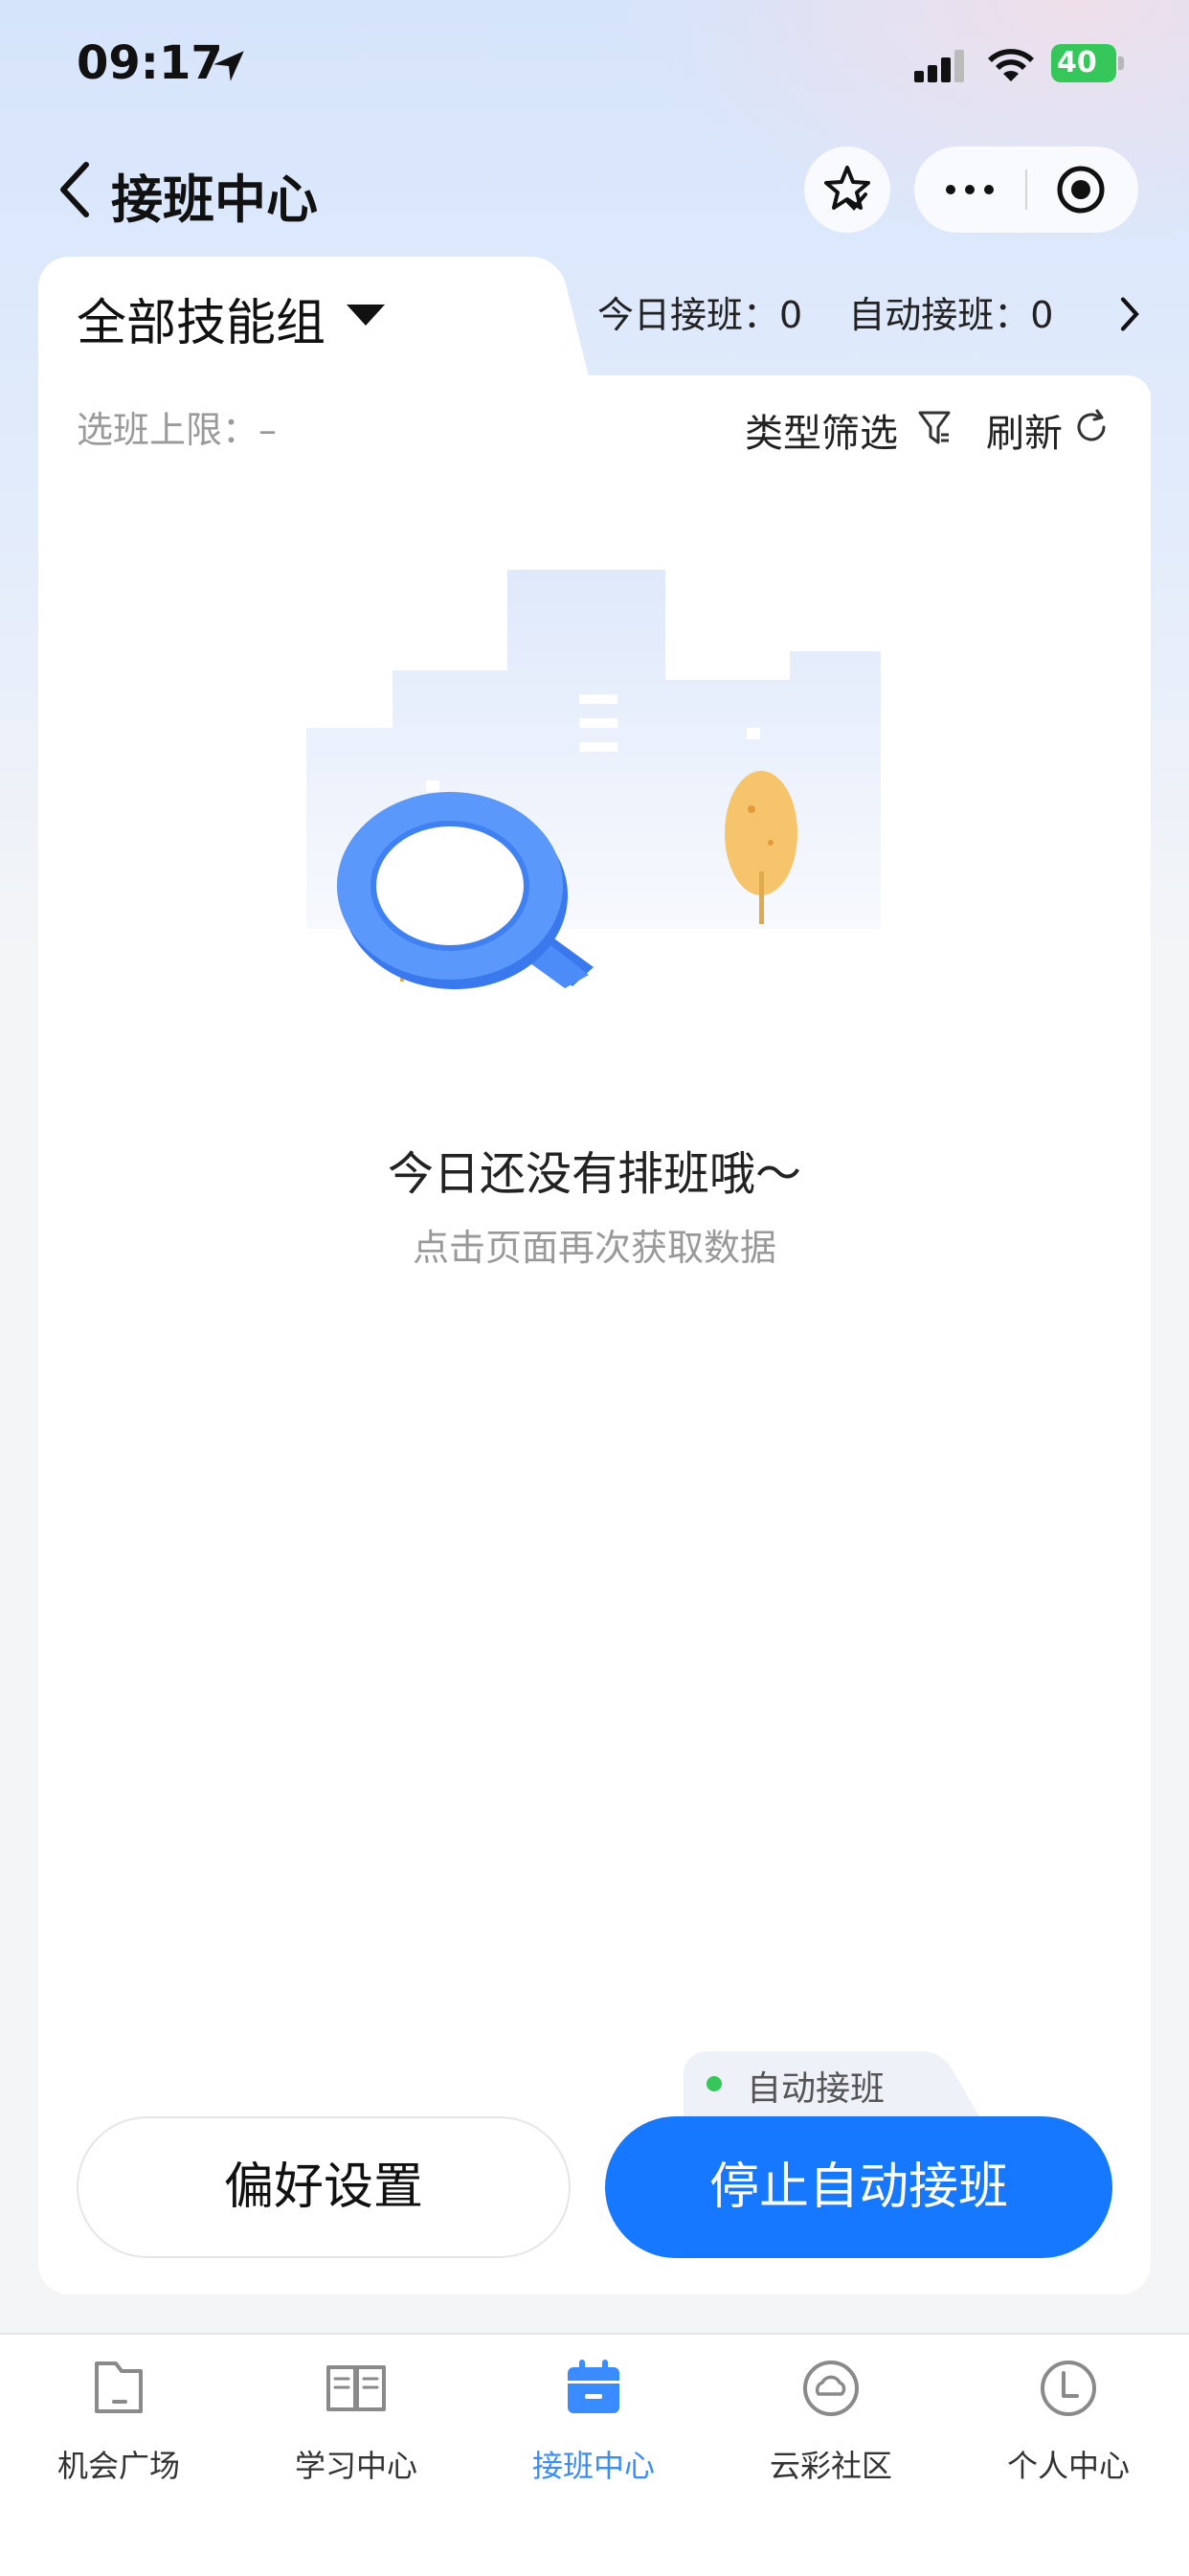 The image size is (1189, 2576). Describe the element at coordinates (1011, 65) in the screenshot. I see `wifi-icon` at that location.